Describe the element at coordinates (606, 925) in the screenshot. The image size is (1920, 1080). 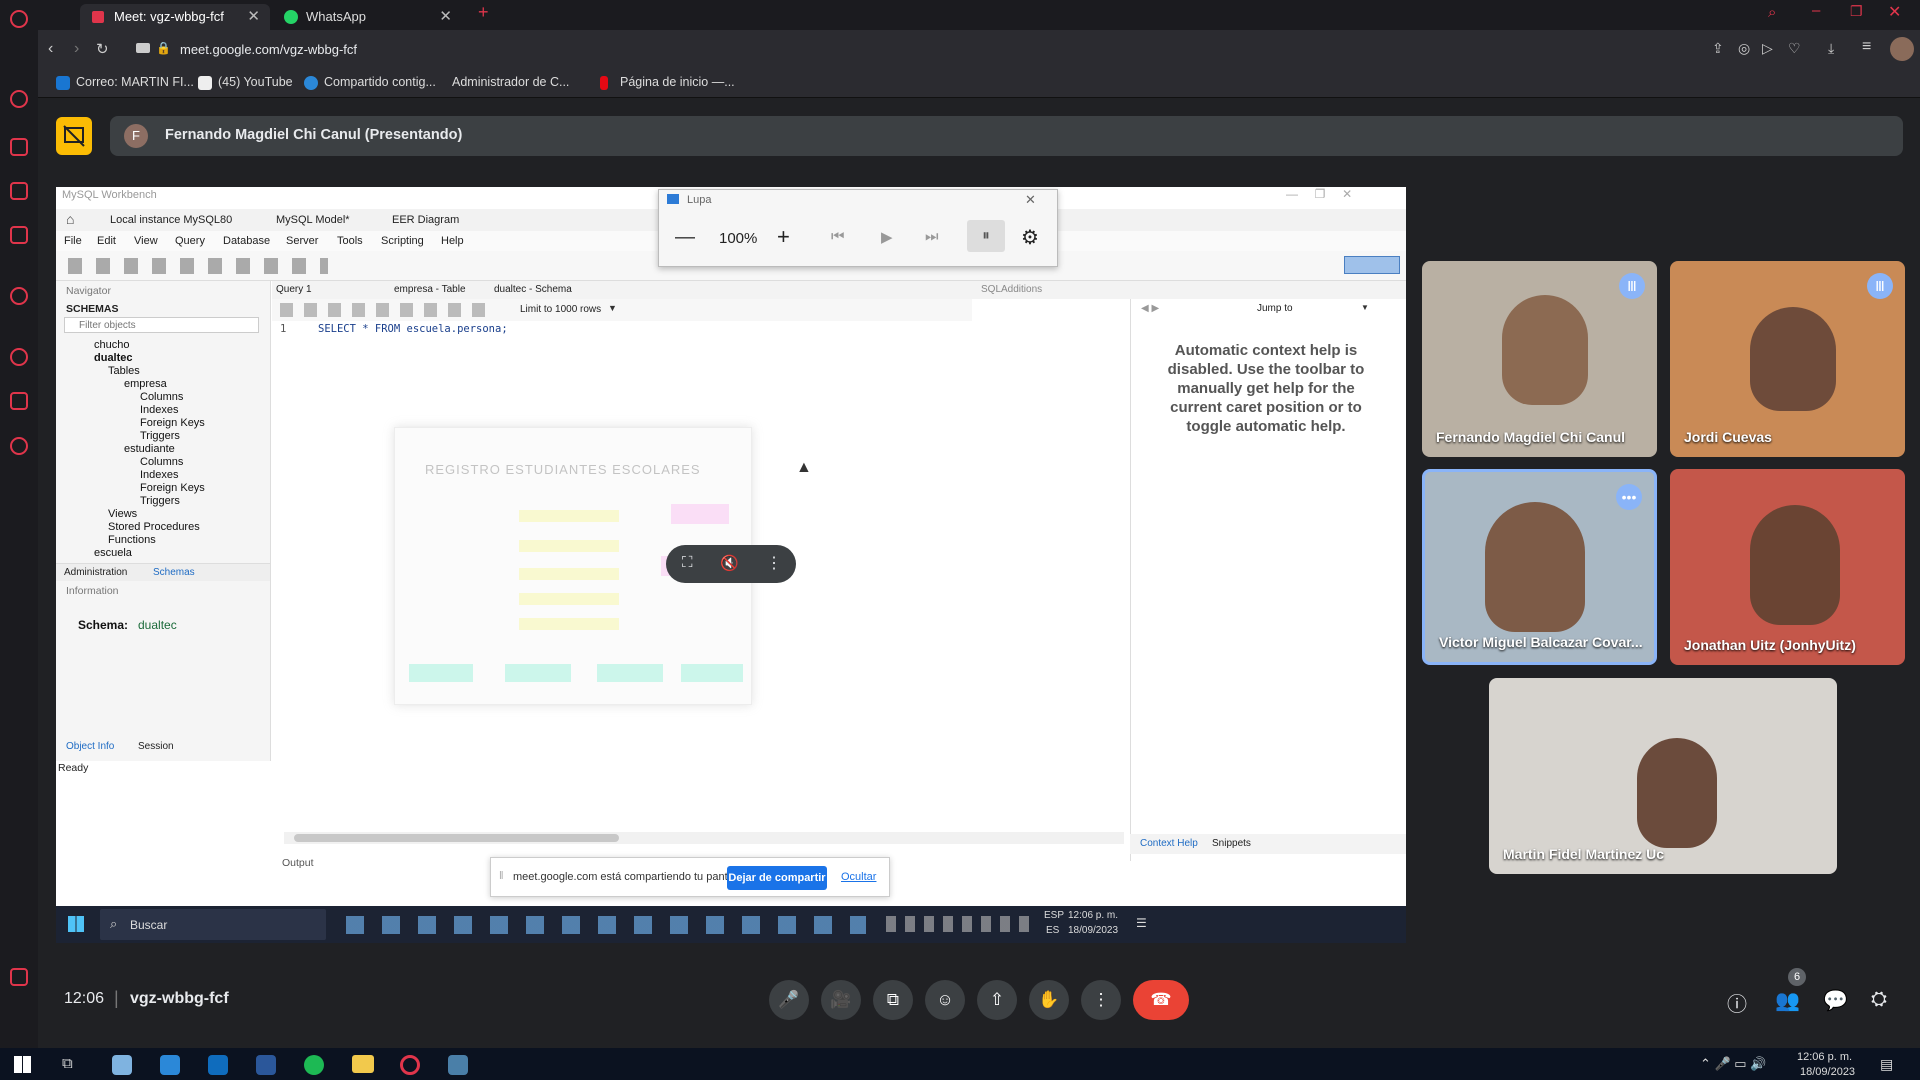
I see `inner-pinned-apps` at that location.